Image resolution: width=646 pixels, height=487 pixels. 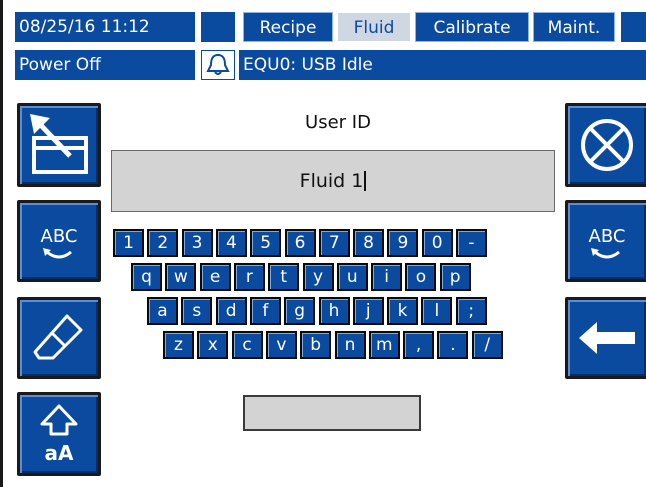 What do you see at coordinates (455, 277) in the screenshot?
I see `key-p: p` at bounding box center [455, 277].